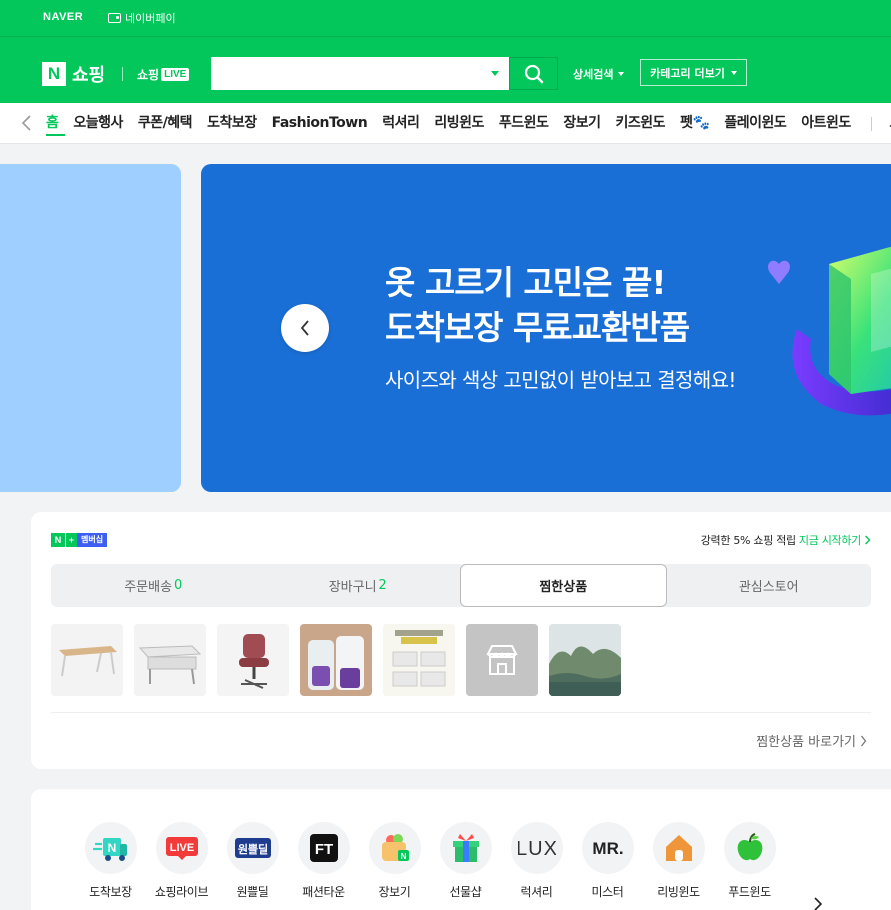 This screenshot has height=910, width=891. Describe the element at coordinates (164, 123) in the screenshot. I see `catnav-item: 쿠폰/혜택` at that location.